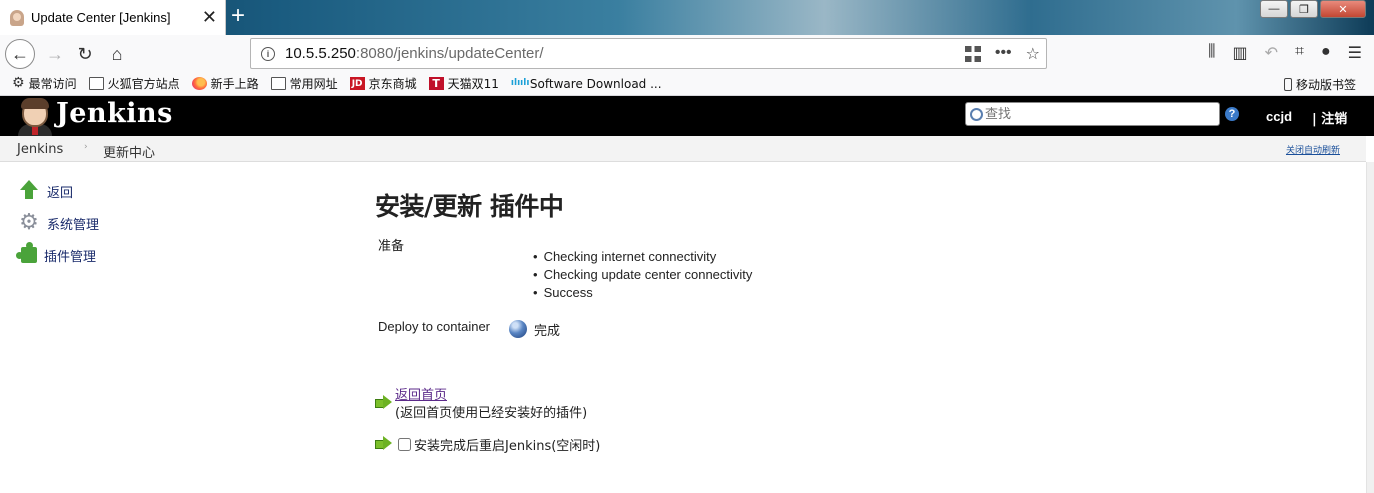 This screenshot has width=1374, height=493. What do you see at coordinates (304, 83) in the screenshot?
I see `bookmark-common-sites: 常用网址` at bounding box center [304, 83].